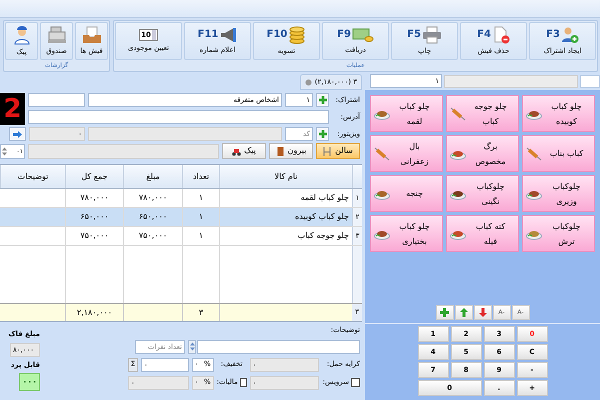 The image size is (600, 400). Describe the element at coordinates (414, 122) in the screenshot. I see `menu-item-label: لقمه` at that location.